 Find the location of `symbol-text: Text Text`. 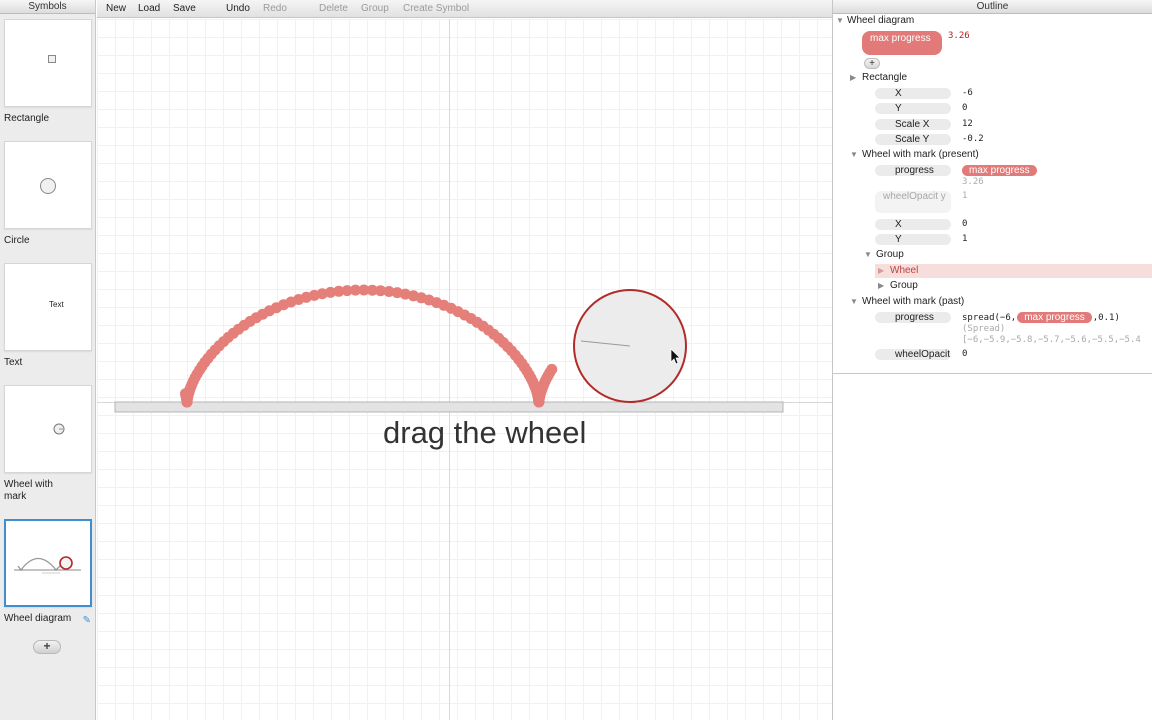

symbol-text: Text Text is located at coordinates (48, 316).